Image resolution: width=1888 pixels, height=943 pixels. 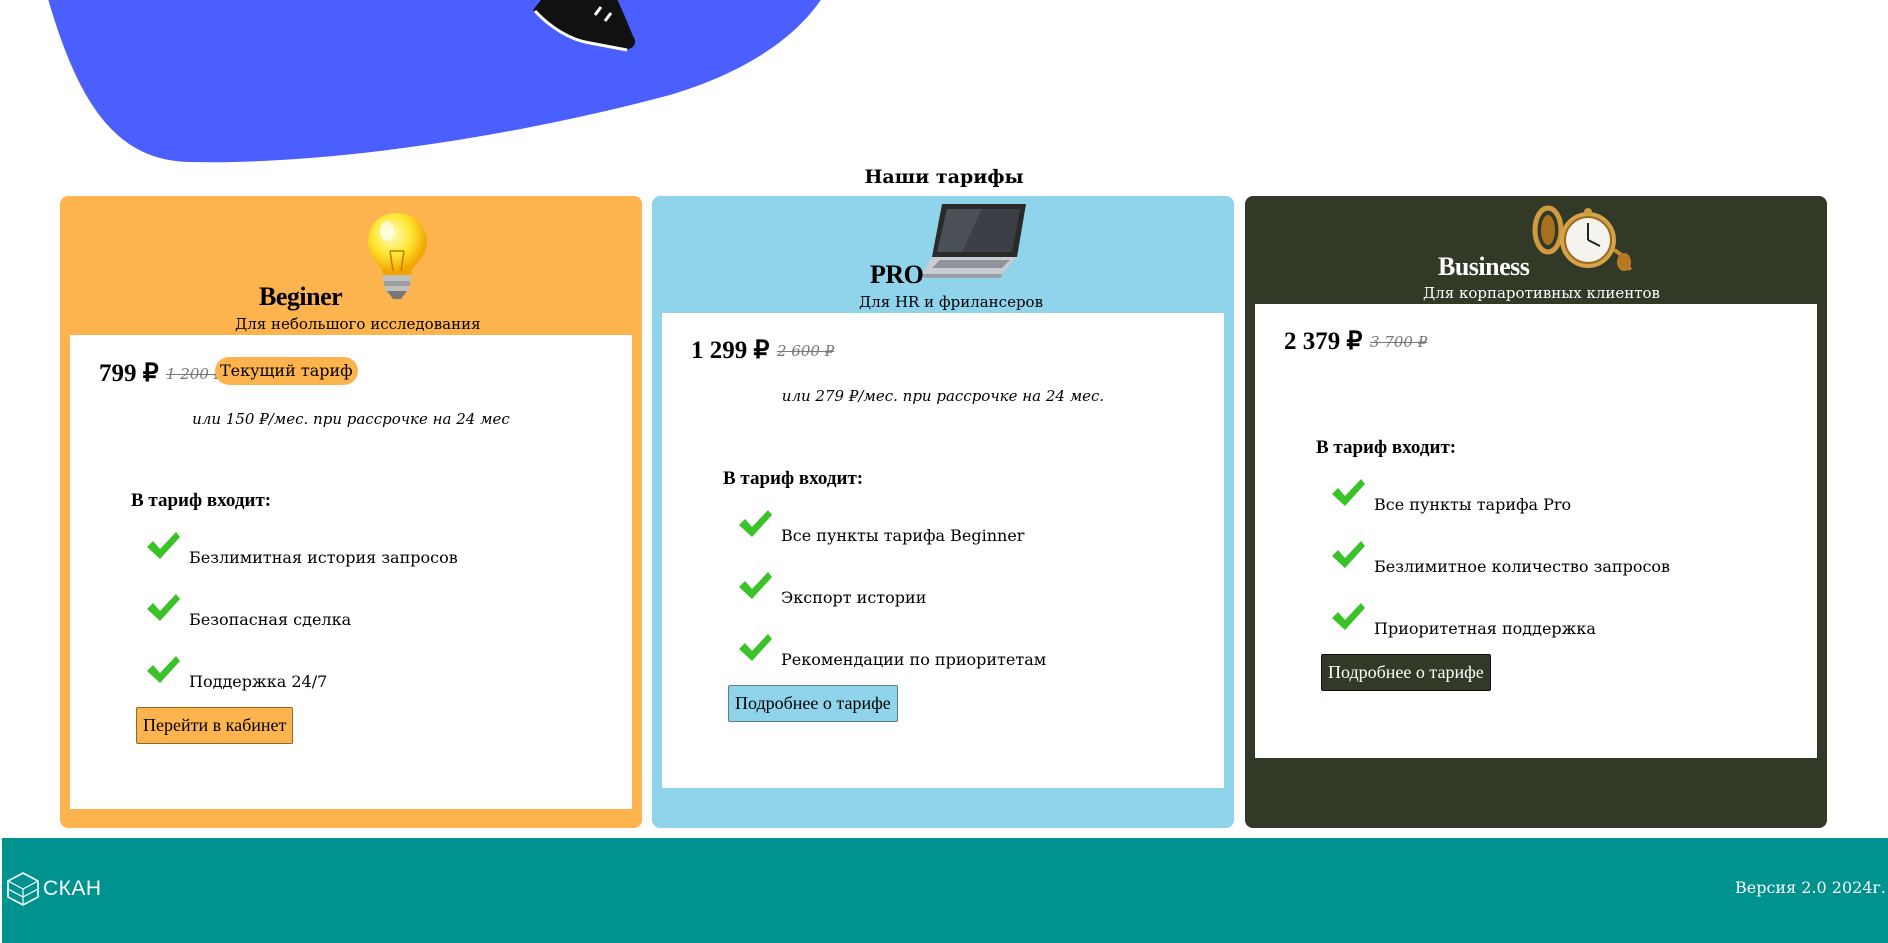 What do you see at coordinates (730, 350) in the screenshot?
I see `plan-price: 1 299 ₽` at bounding box center [730, 350].